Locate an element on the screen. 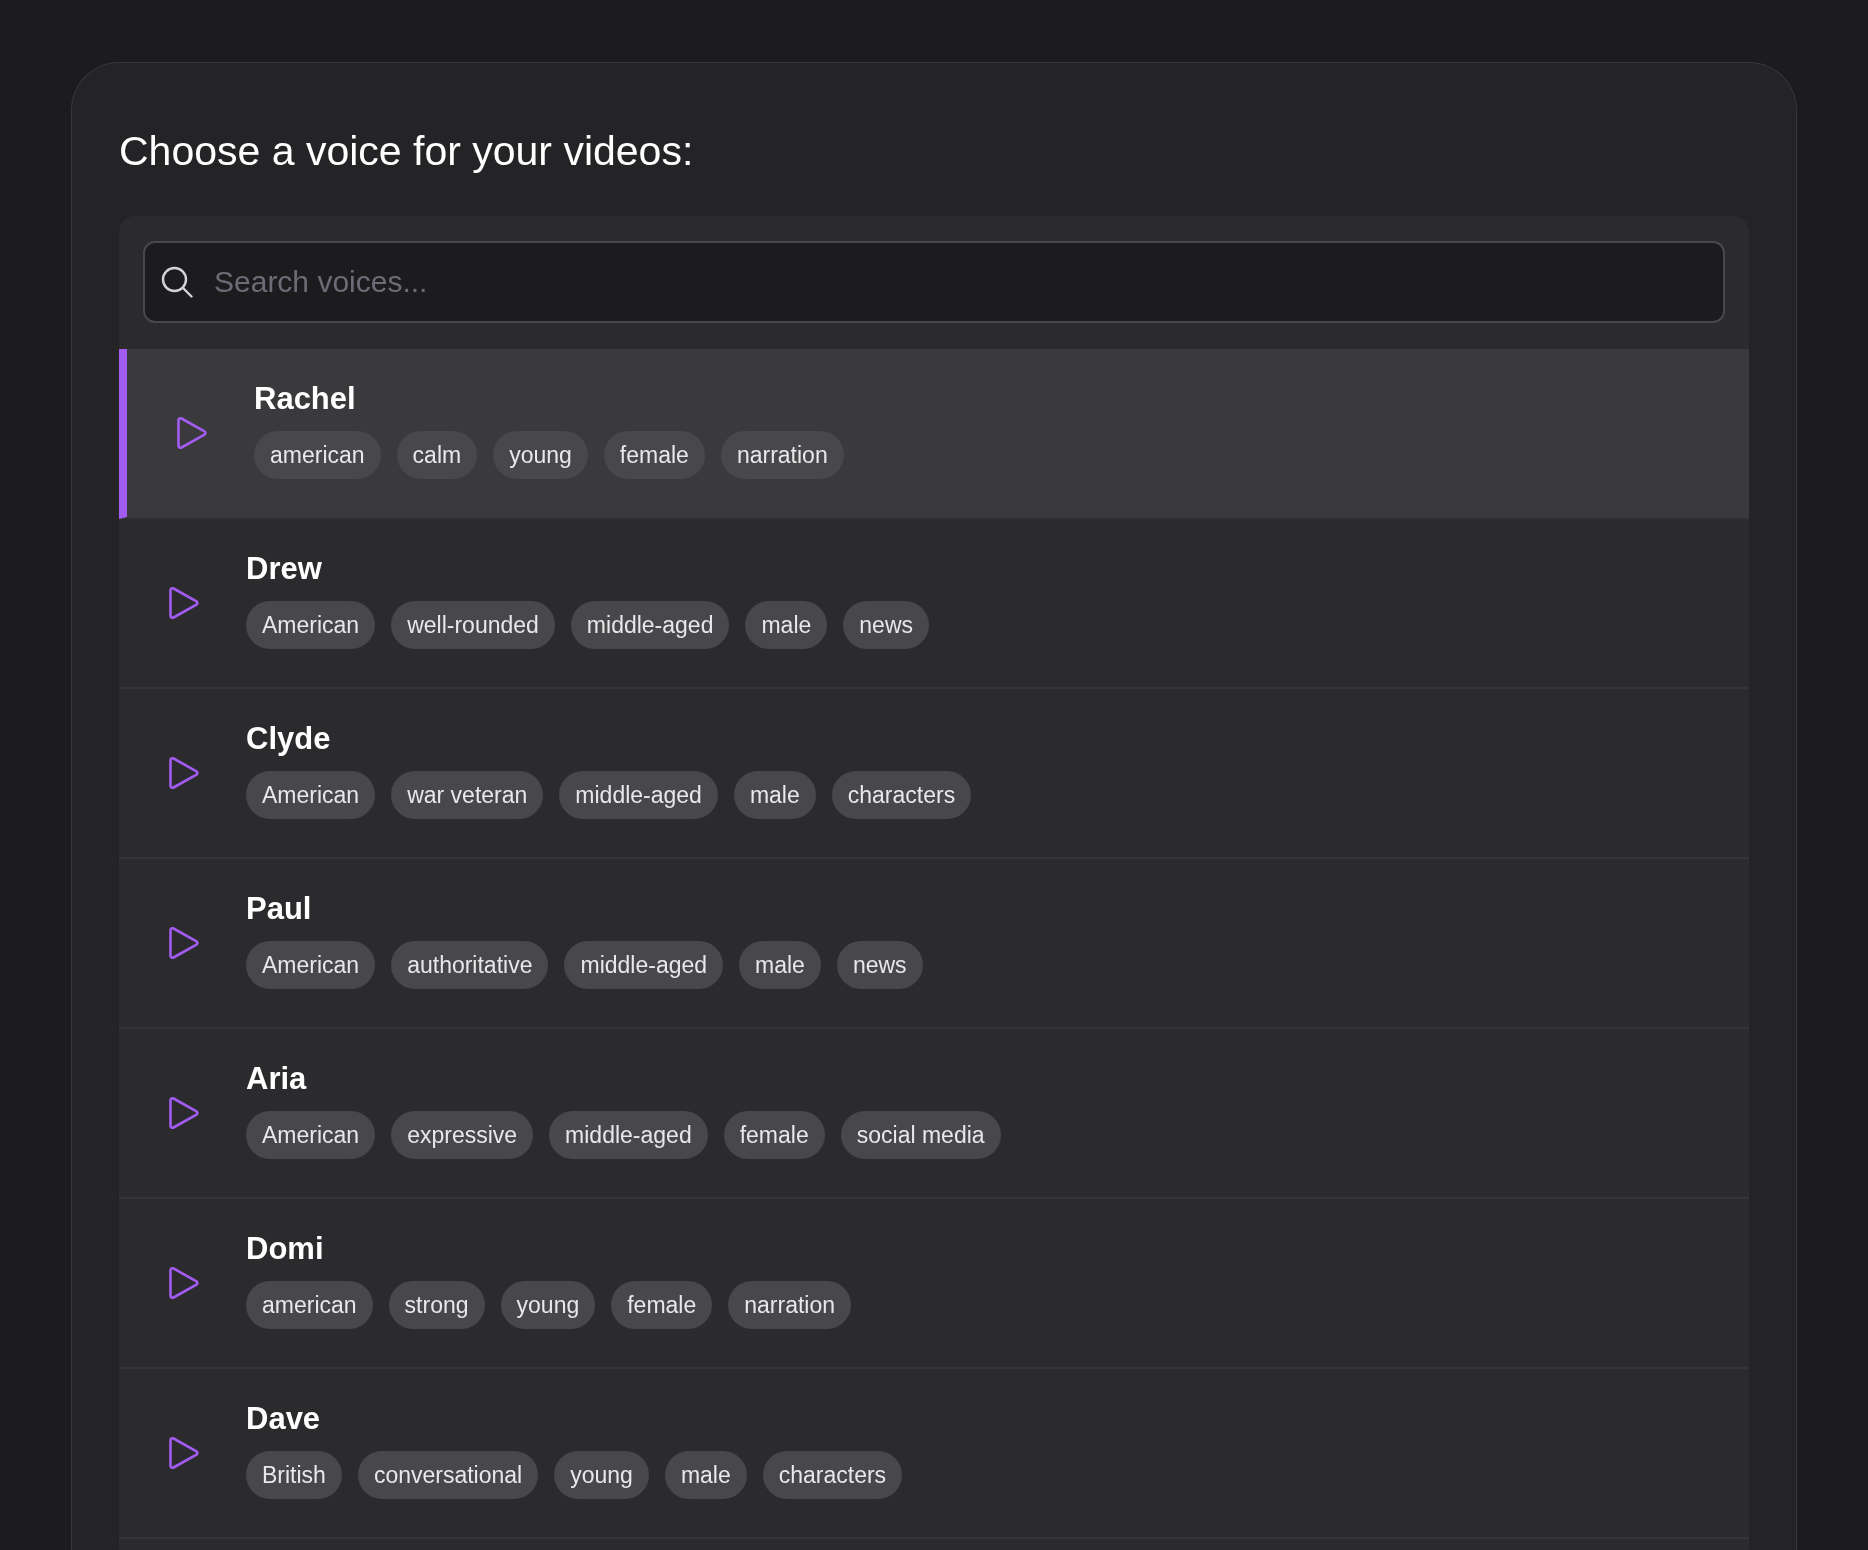 Image resolution: width=1868 pixels, height=1550 pixels. voice-tag: calm is located at coordinates (437, 455).